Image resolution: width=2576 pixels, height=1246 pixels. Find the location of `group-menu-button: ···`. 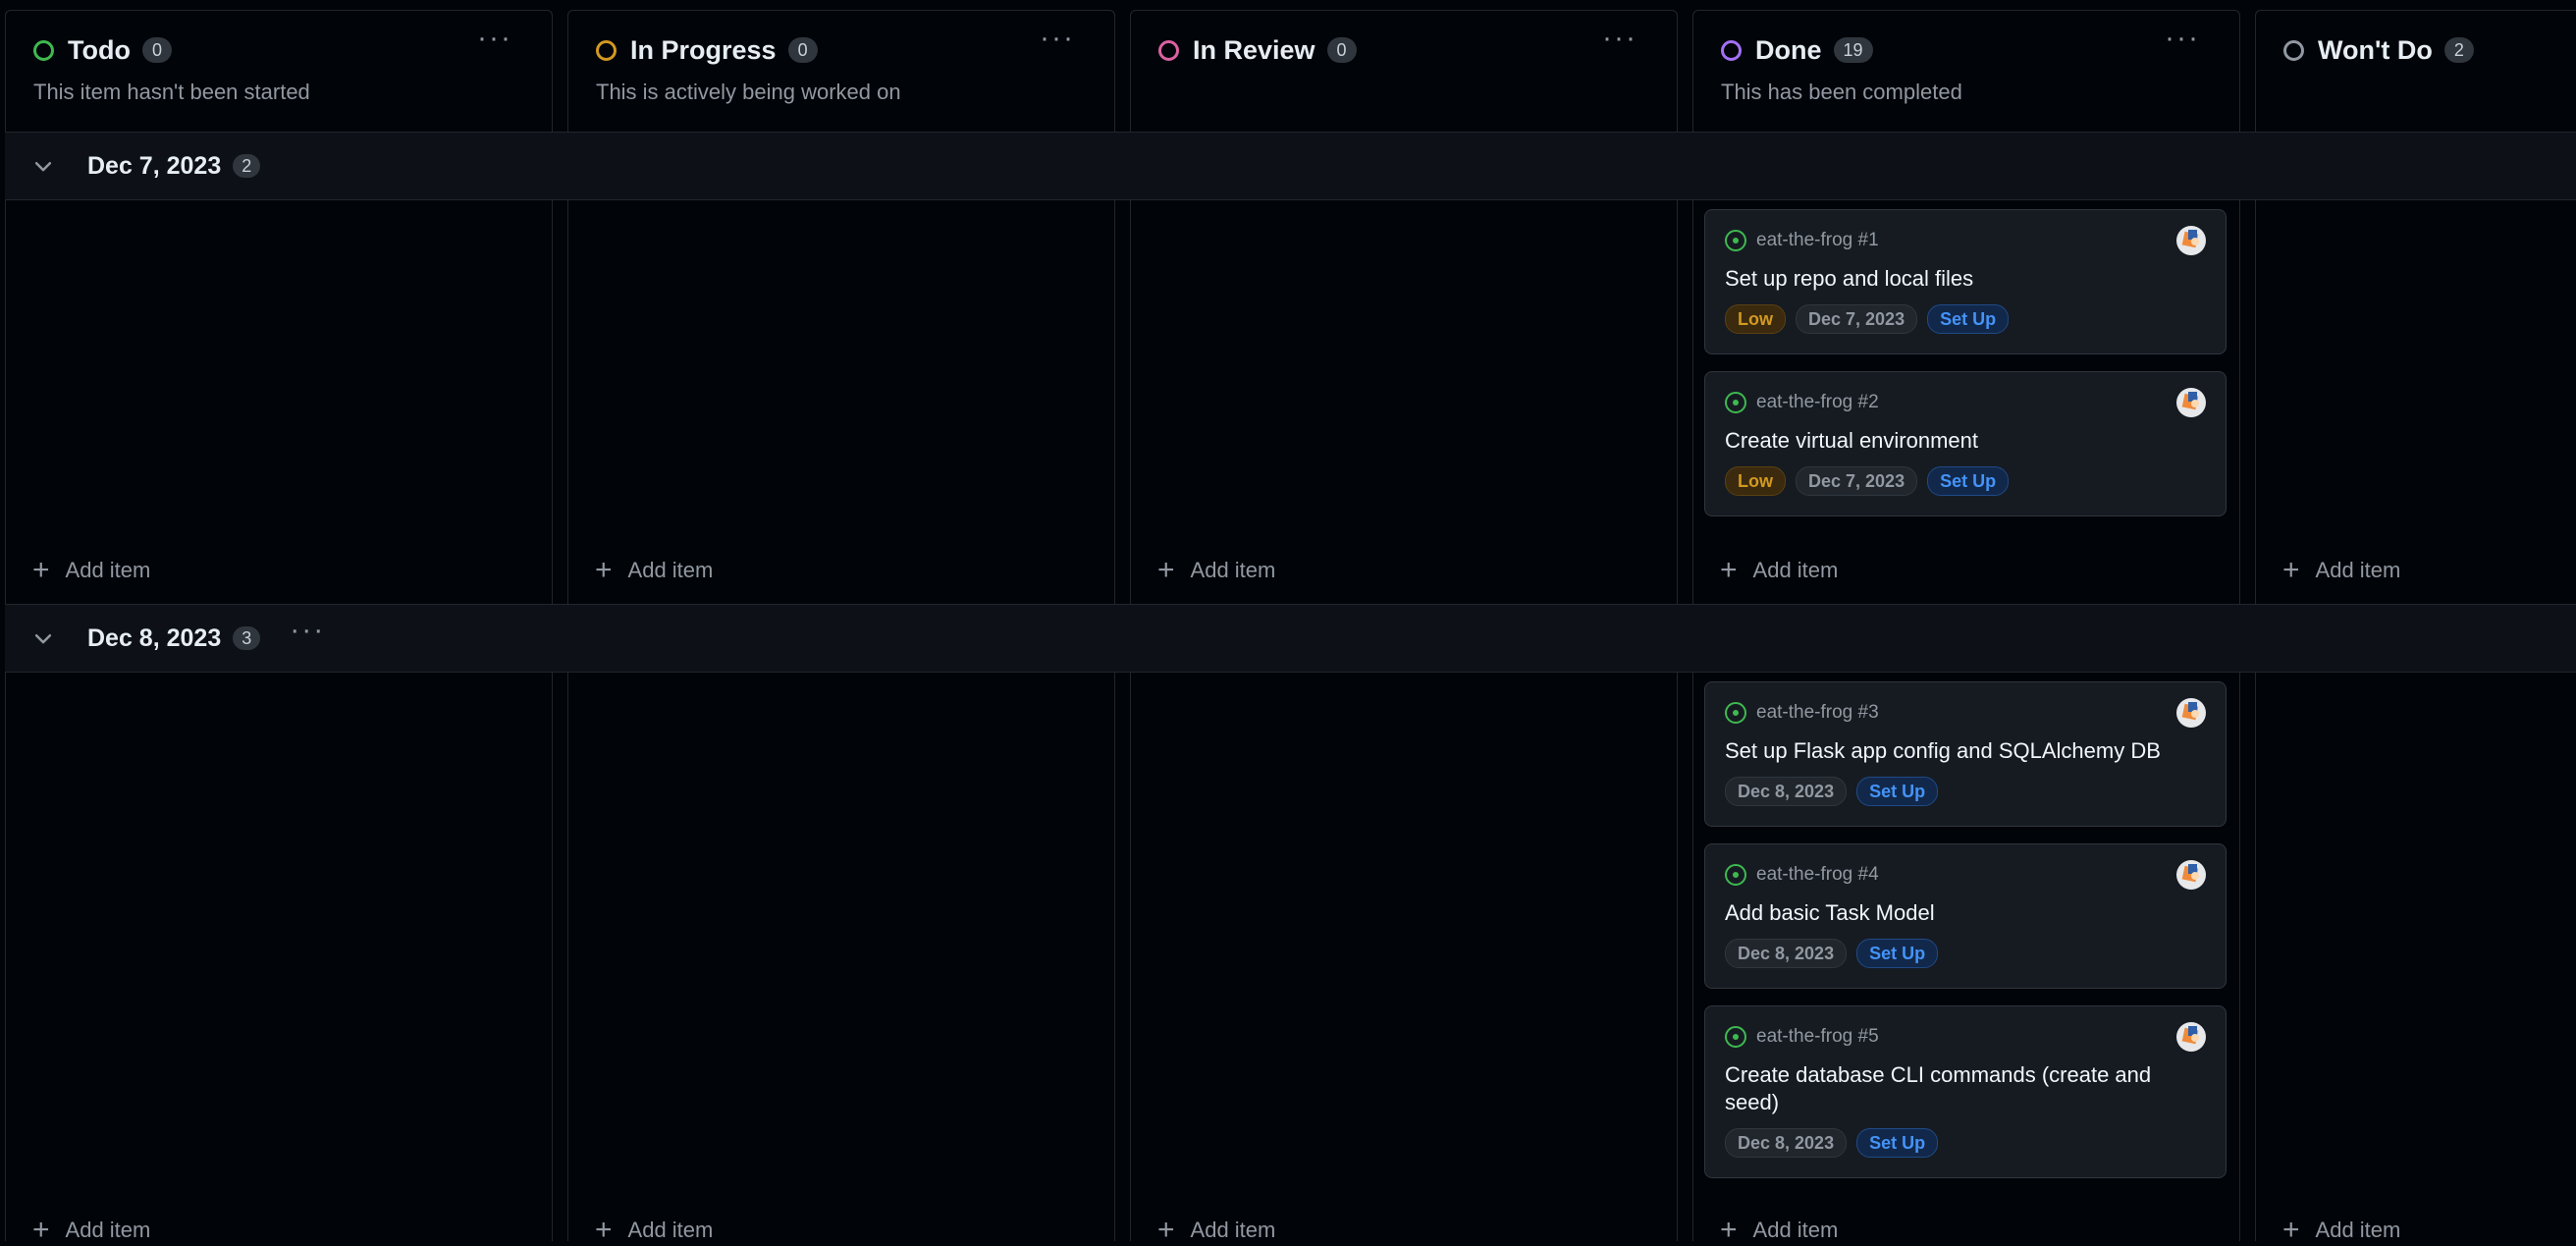

group-menu-button: ··· is located at coordinates (307, 630).